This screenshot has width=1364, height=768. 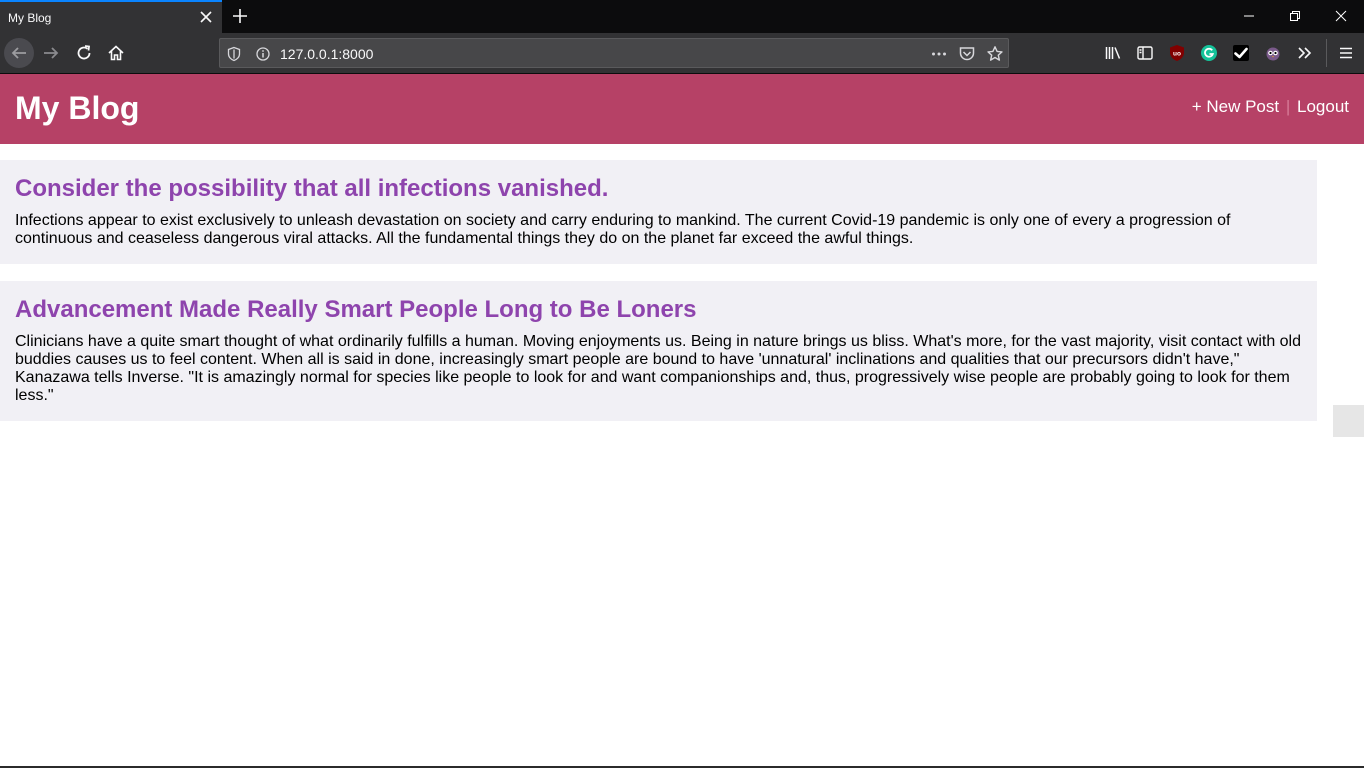 I want to click on shield-icon, so click(x=234, y=54).